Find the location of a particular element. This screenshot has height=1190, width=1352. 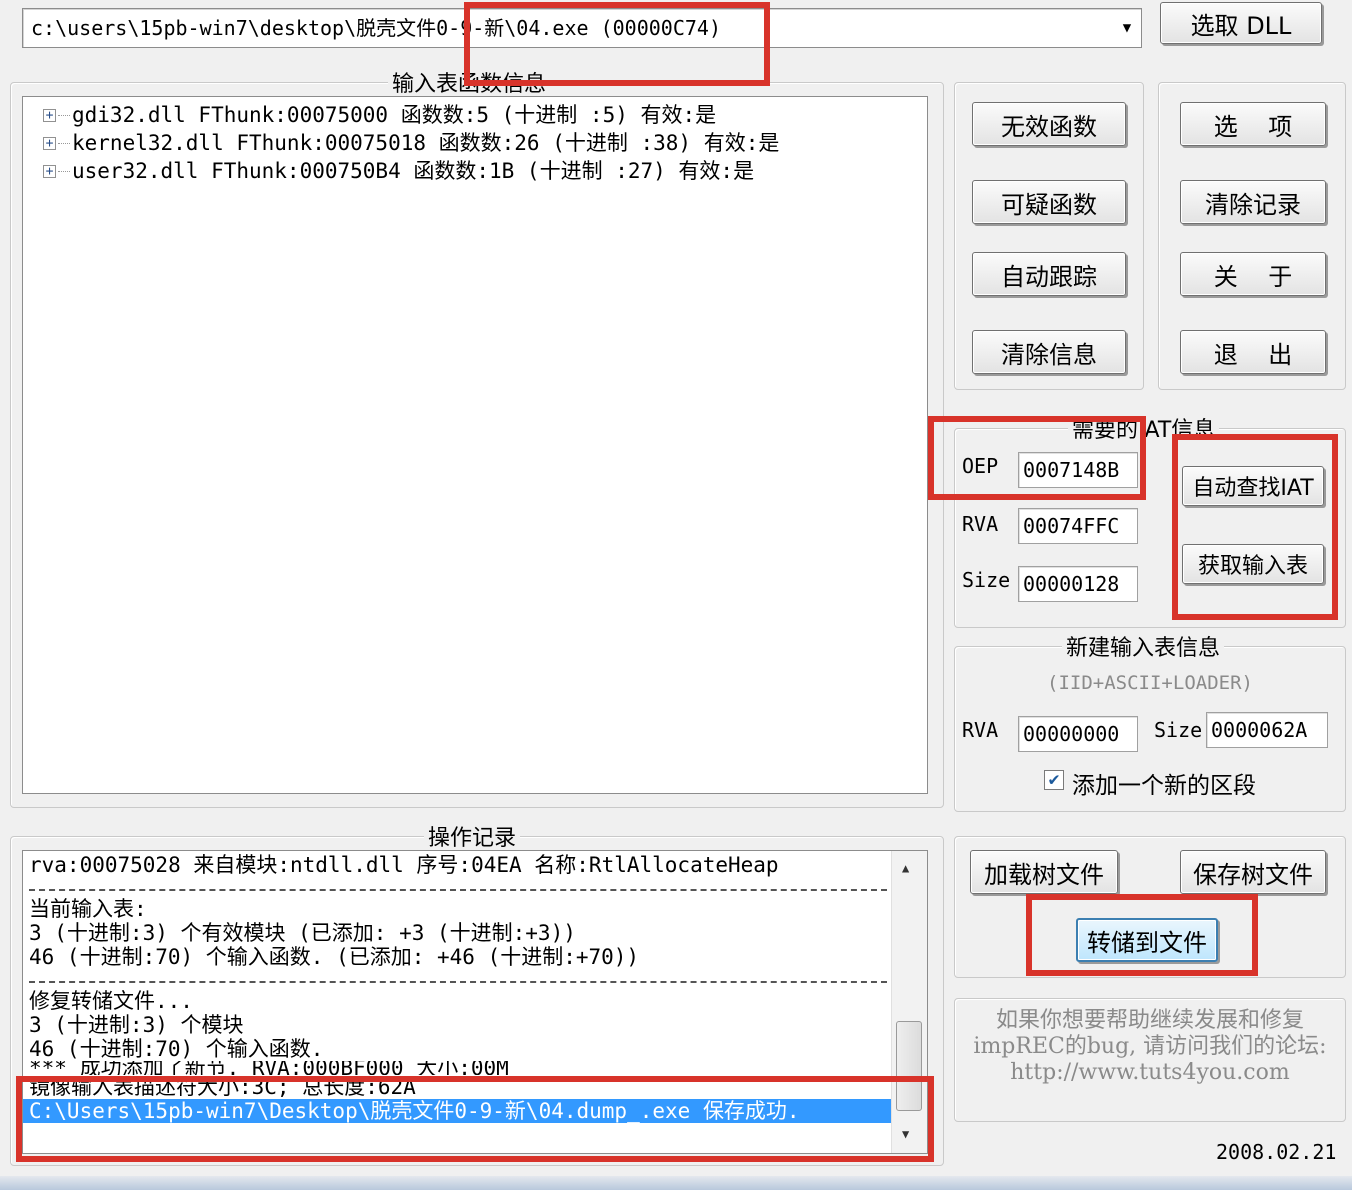

iat-info-group is located at coordinates (1150, 528).